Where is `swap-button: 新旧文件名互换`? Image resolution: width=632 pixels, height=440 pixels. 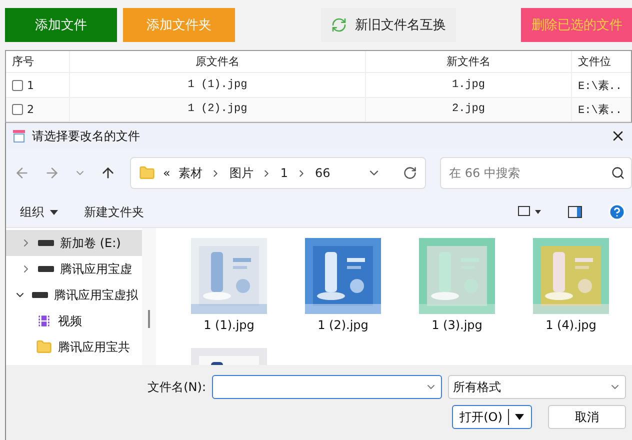
swap-button: 新旧文件名互换 is located at coordinates (388, 25).